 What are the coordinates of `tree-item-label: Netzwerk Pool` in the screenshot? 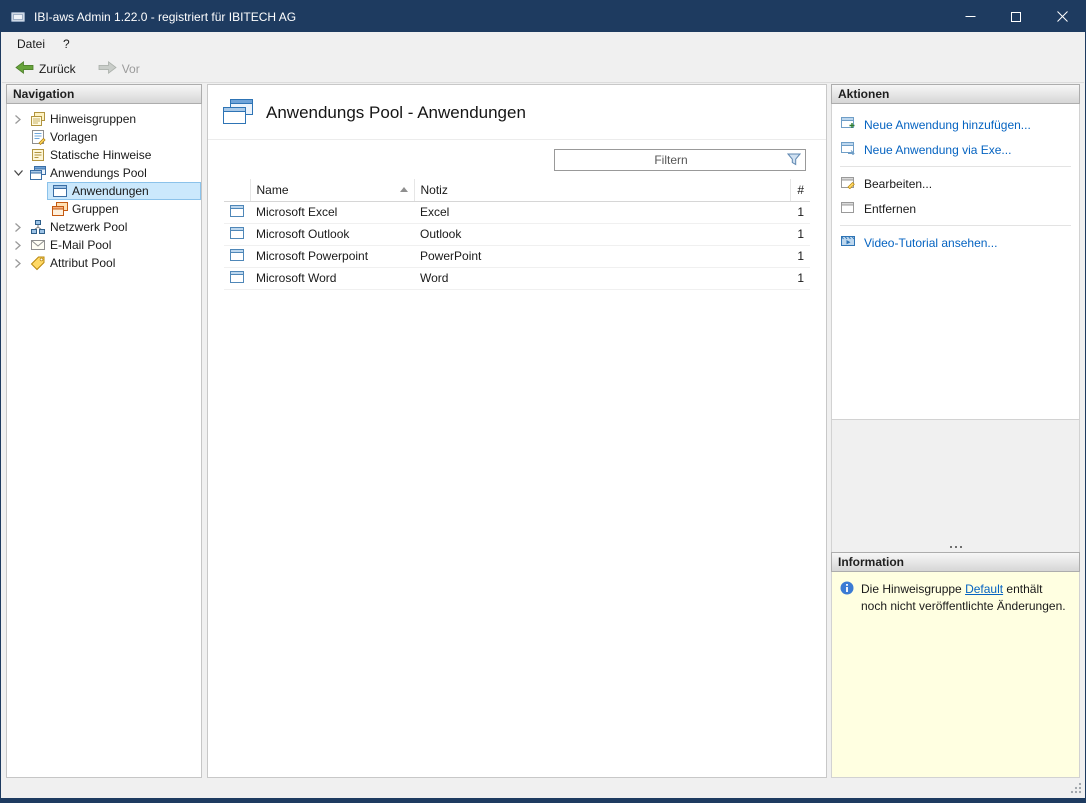 It's located at (89, 227).